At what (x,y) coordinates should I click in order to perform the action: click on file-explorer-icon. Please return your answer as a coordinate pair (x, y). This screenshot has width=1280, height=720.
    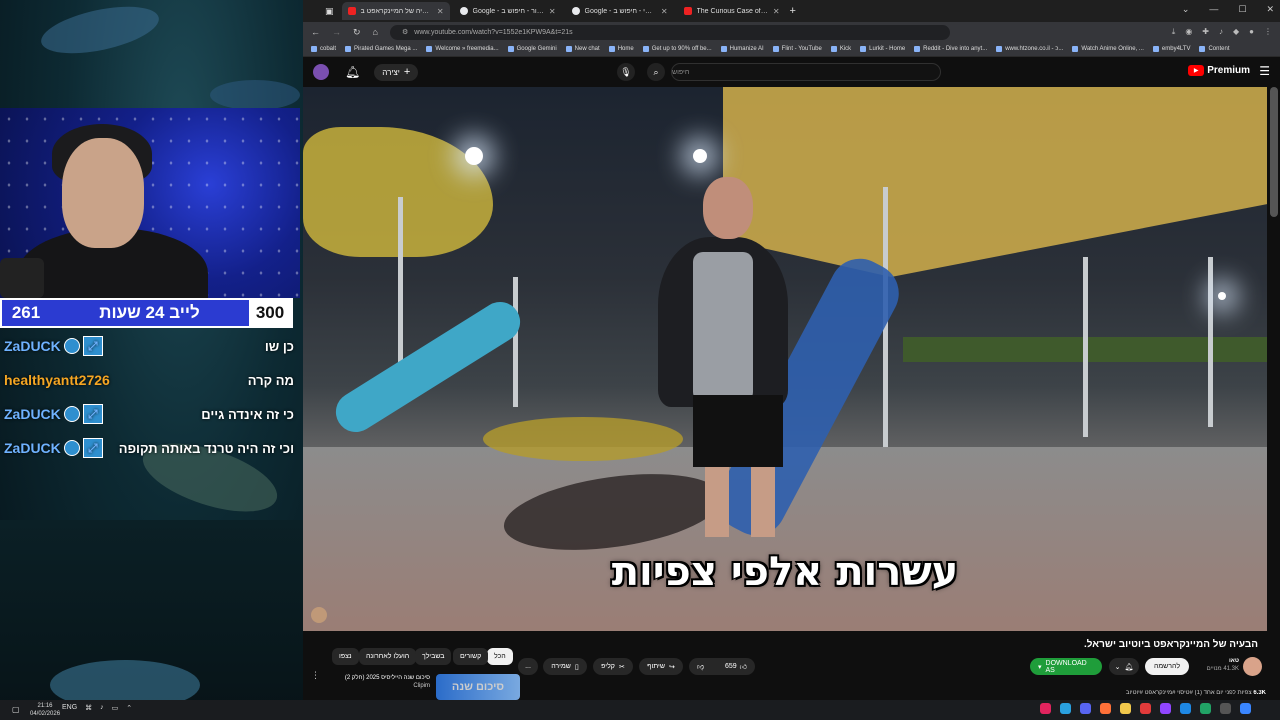
    Looking at the image, I should click on (1125, 708).